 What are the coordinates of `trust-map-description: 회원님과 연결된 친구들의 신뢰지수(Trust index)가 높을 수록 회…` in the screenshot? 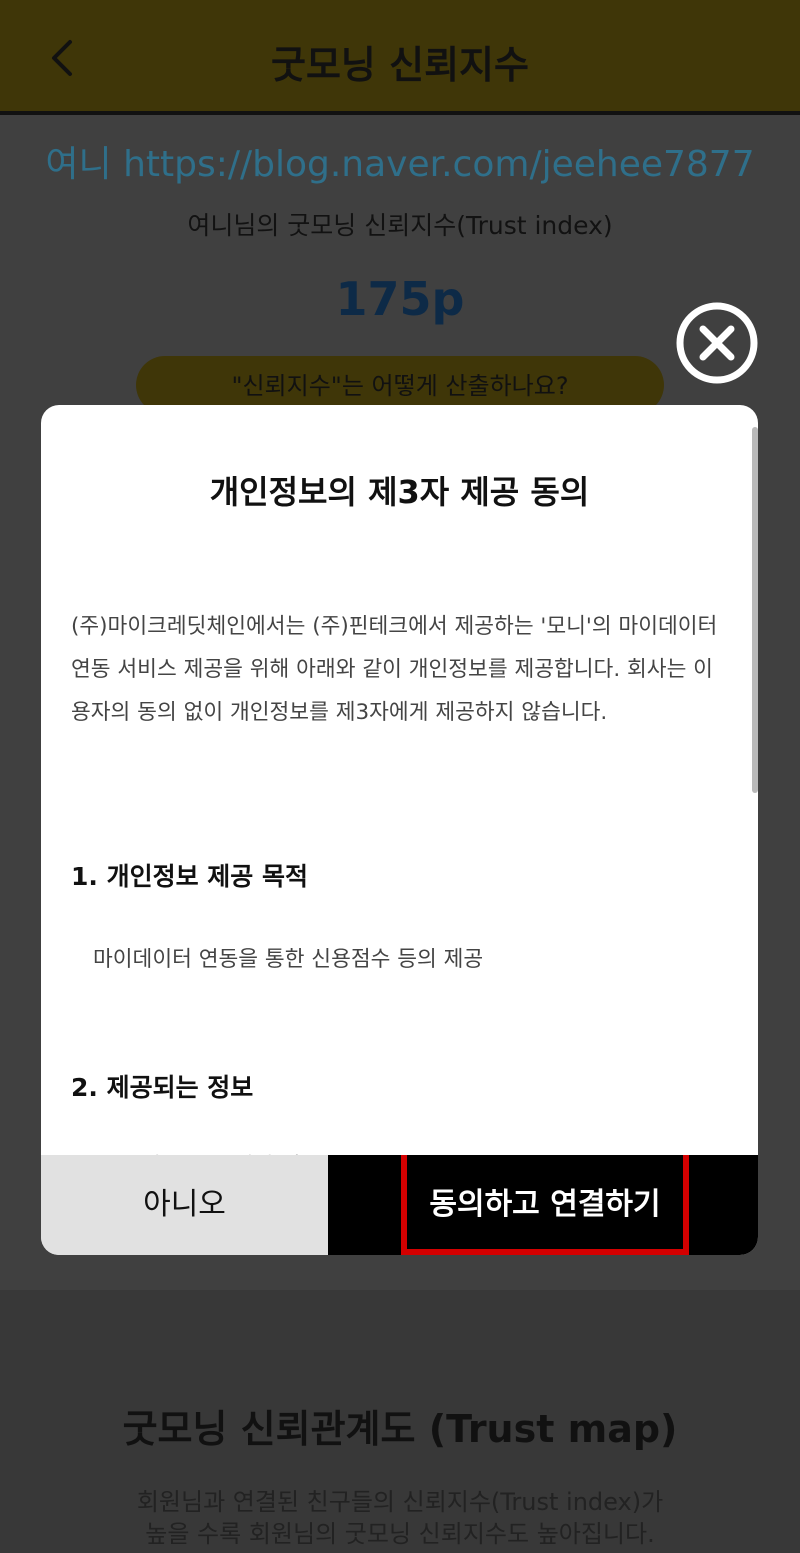 It's located at (400, 1518).